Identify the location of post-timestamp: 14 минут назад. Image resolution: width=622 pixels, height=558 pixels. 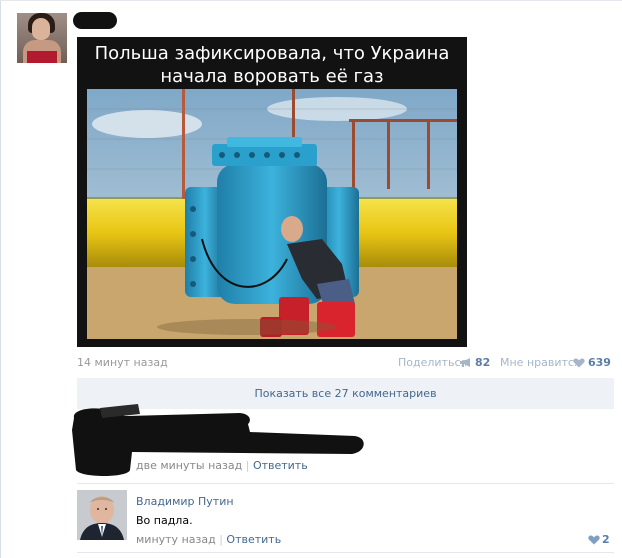
(122, 362).